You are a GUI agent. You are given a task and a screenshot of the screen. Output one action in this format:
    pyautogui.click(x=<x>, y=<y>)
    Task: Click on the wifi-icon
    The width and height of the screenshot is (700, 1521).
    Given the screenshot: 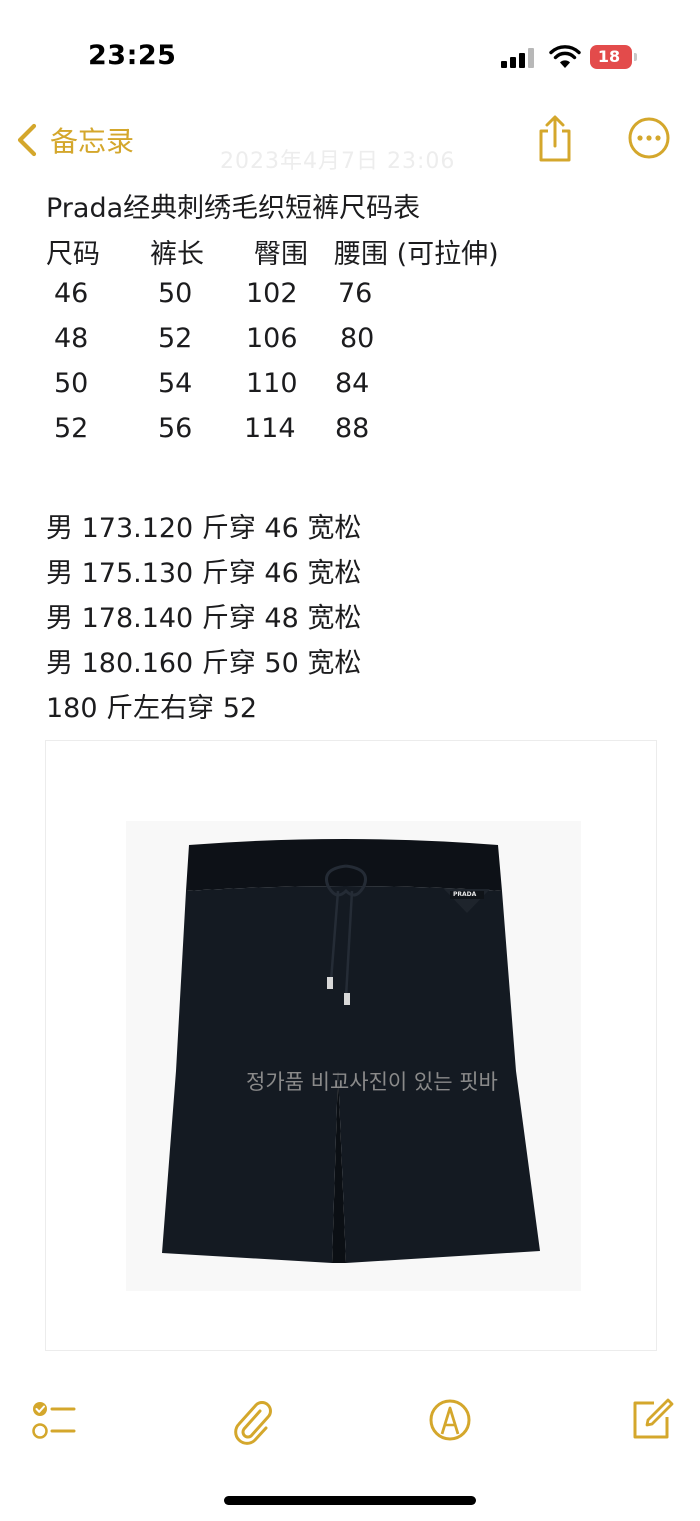 What is the action you would take?
    pyautogui.click(x=565, y=56)
    